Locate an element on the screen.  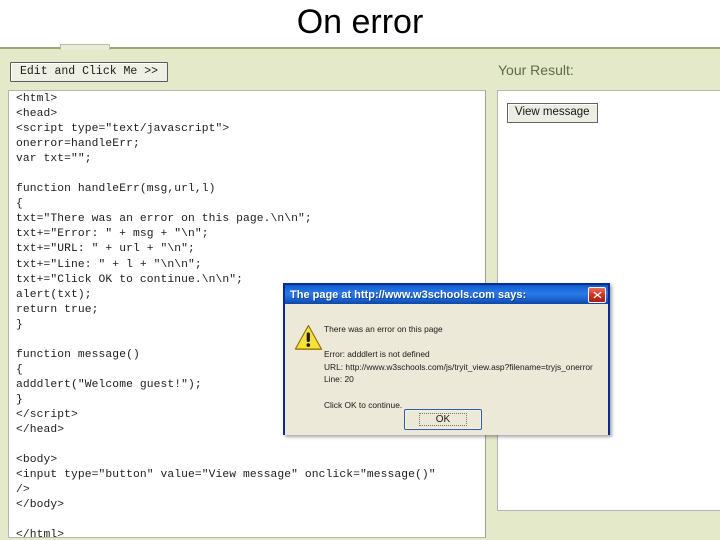
alert-ok-label: OK is located at coordinates (443, 419).